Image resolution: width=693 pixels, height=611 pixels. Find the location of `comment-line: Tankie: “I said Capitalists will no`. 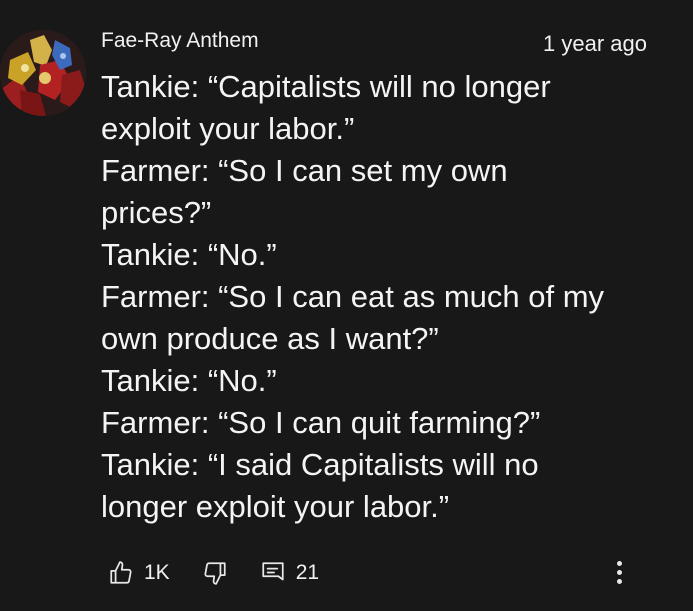

comment-line: Tankie: “I said Capitalists will no is located at coordinates (320, 464).